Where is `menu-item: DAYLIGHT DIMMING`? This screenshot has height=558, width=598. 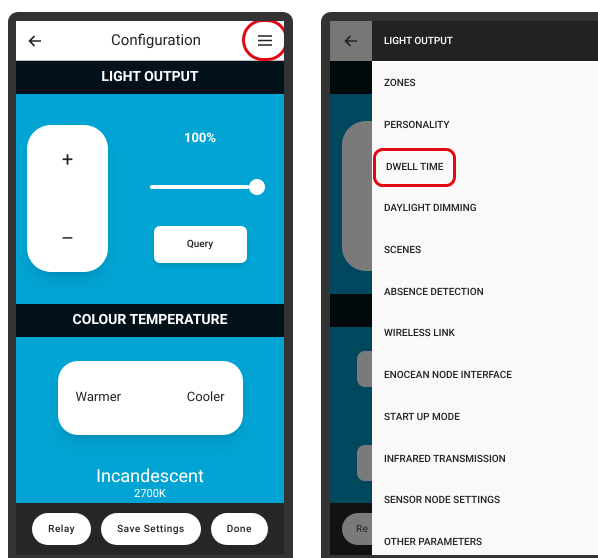
menu-item: DAYLIGHT DIMMING is located at coordinates (430, 208).